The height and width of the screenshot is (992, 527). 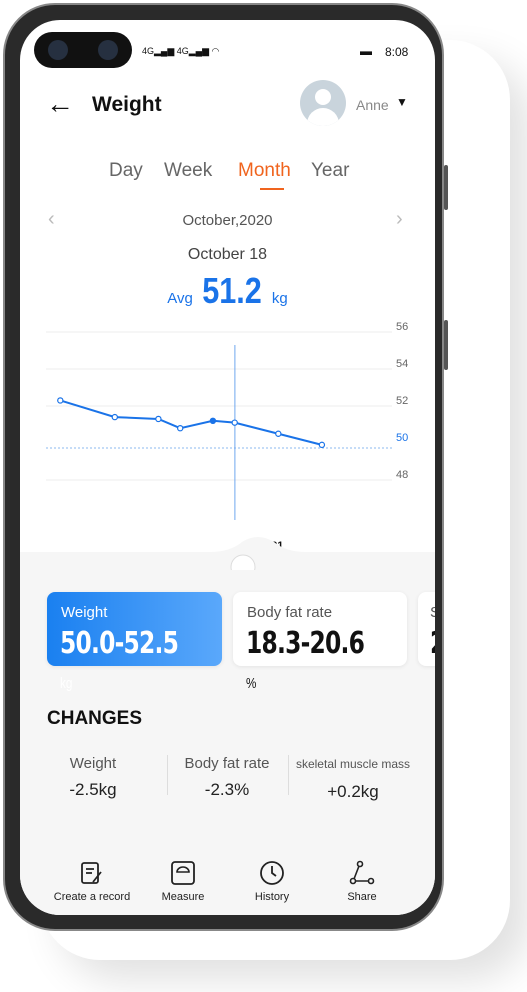 What do you see at coordinates (397, 52) in the screenshot?
I see `clock-time: 8:08` at bounding box center [397, 52].